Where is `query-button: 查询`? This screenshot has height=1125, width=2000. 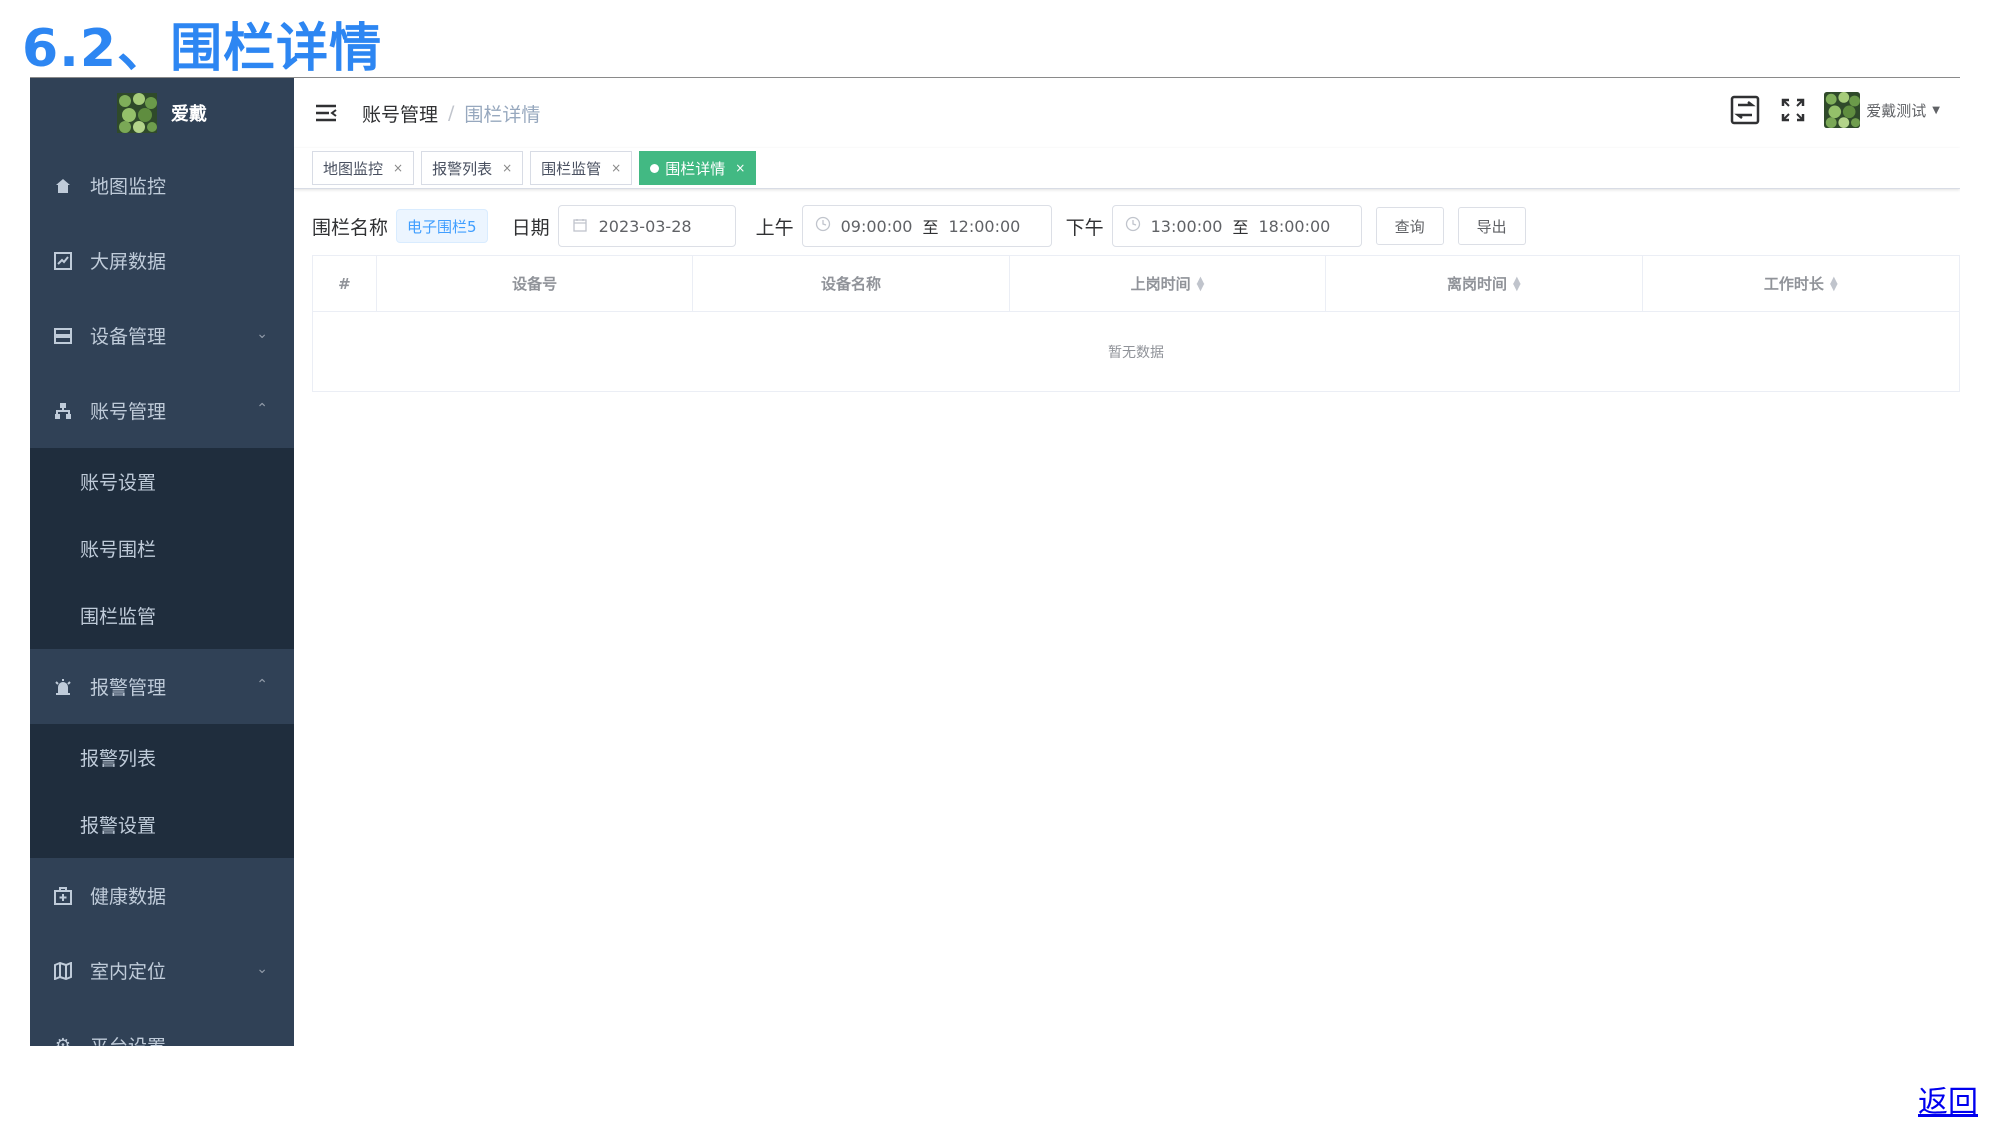
query-button: 查询 is located at coordinates (1409, 226).